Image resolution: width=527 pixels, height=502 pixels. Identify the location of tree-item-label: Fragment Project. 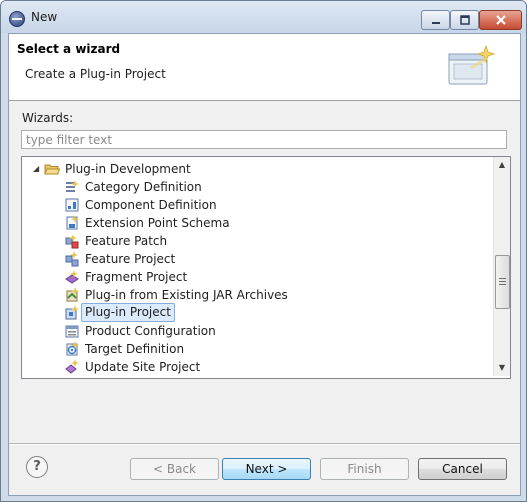
(136, 277).